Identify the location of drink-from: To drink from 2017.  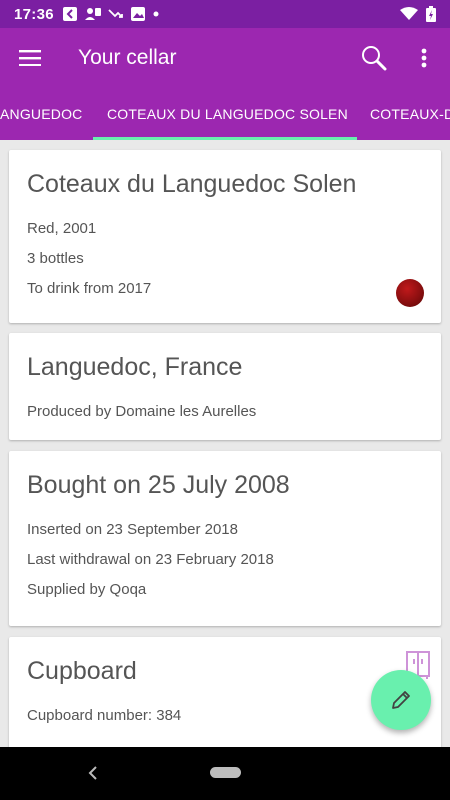
(89, 288).